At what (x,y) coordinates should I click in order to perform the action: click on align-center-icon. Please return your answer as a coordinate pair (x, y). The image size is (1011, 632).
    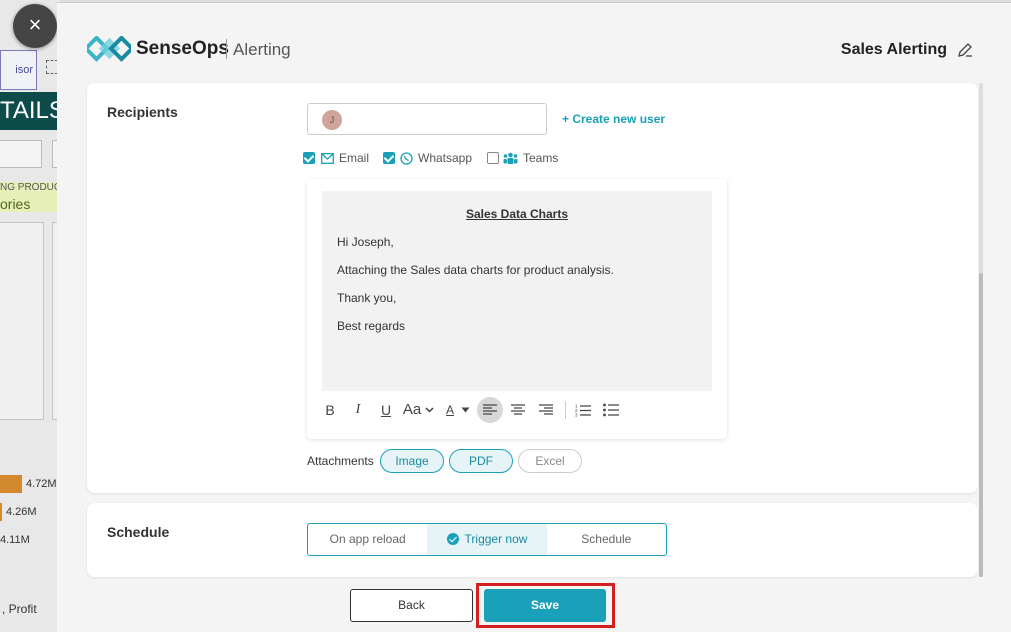
    Looking at the image, I should click on (518, 409).